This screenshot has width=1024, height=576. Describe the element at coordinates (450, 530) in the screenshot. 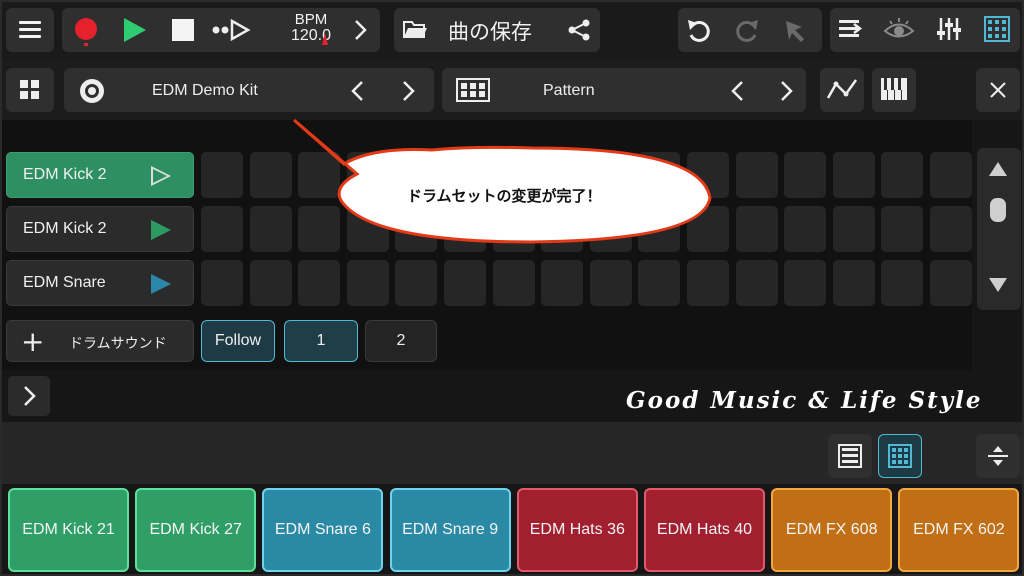

I see `drum-pad: EDM Snare 9` at that location.